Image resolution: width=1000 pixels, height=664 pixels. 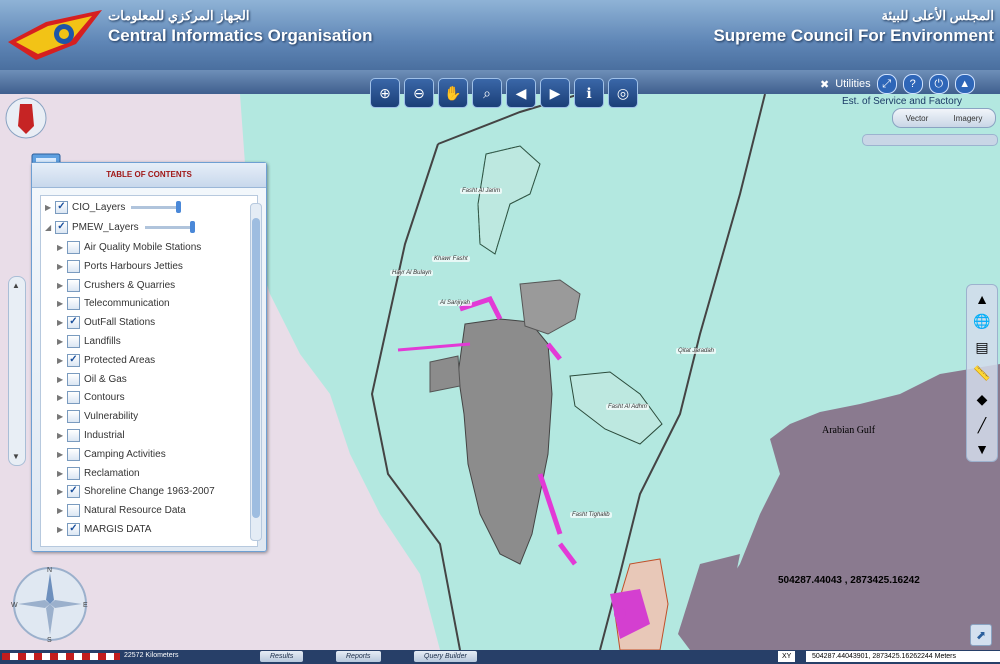 I want to click on toc-layer-row: ▶ Industrial, so click(x=91, y=435).